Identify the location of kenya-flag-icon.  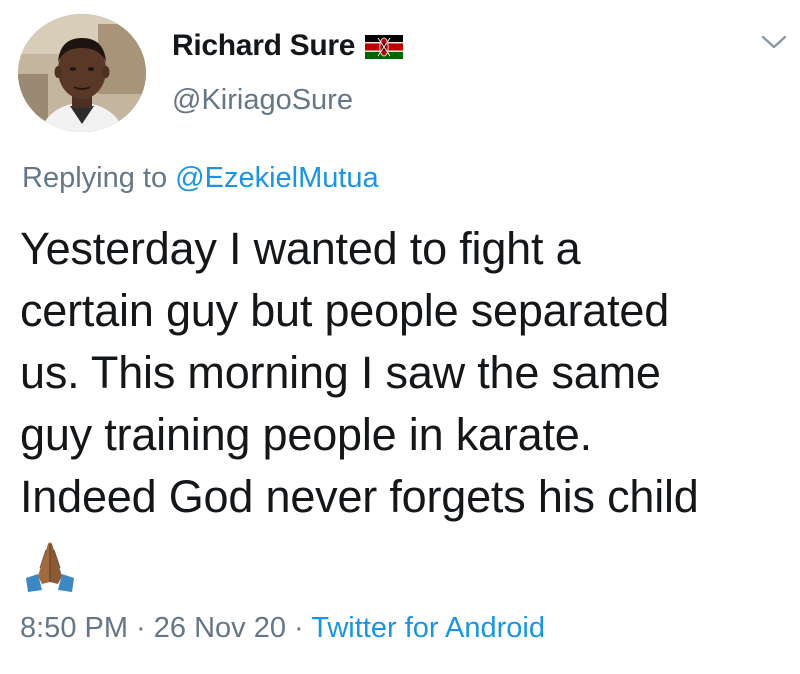
(384, 47).